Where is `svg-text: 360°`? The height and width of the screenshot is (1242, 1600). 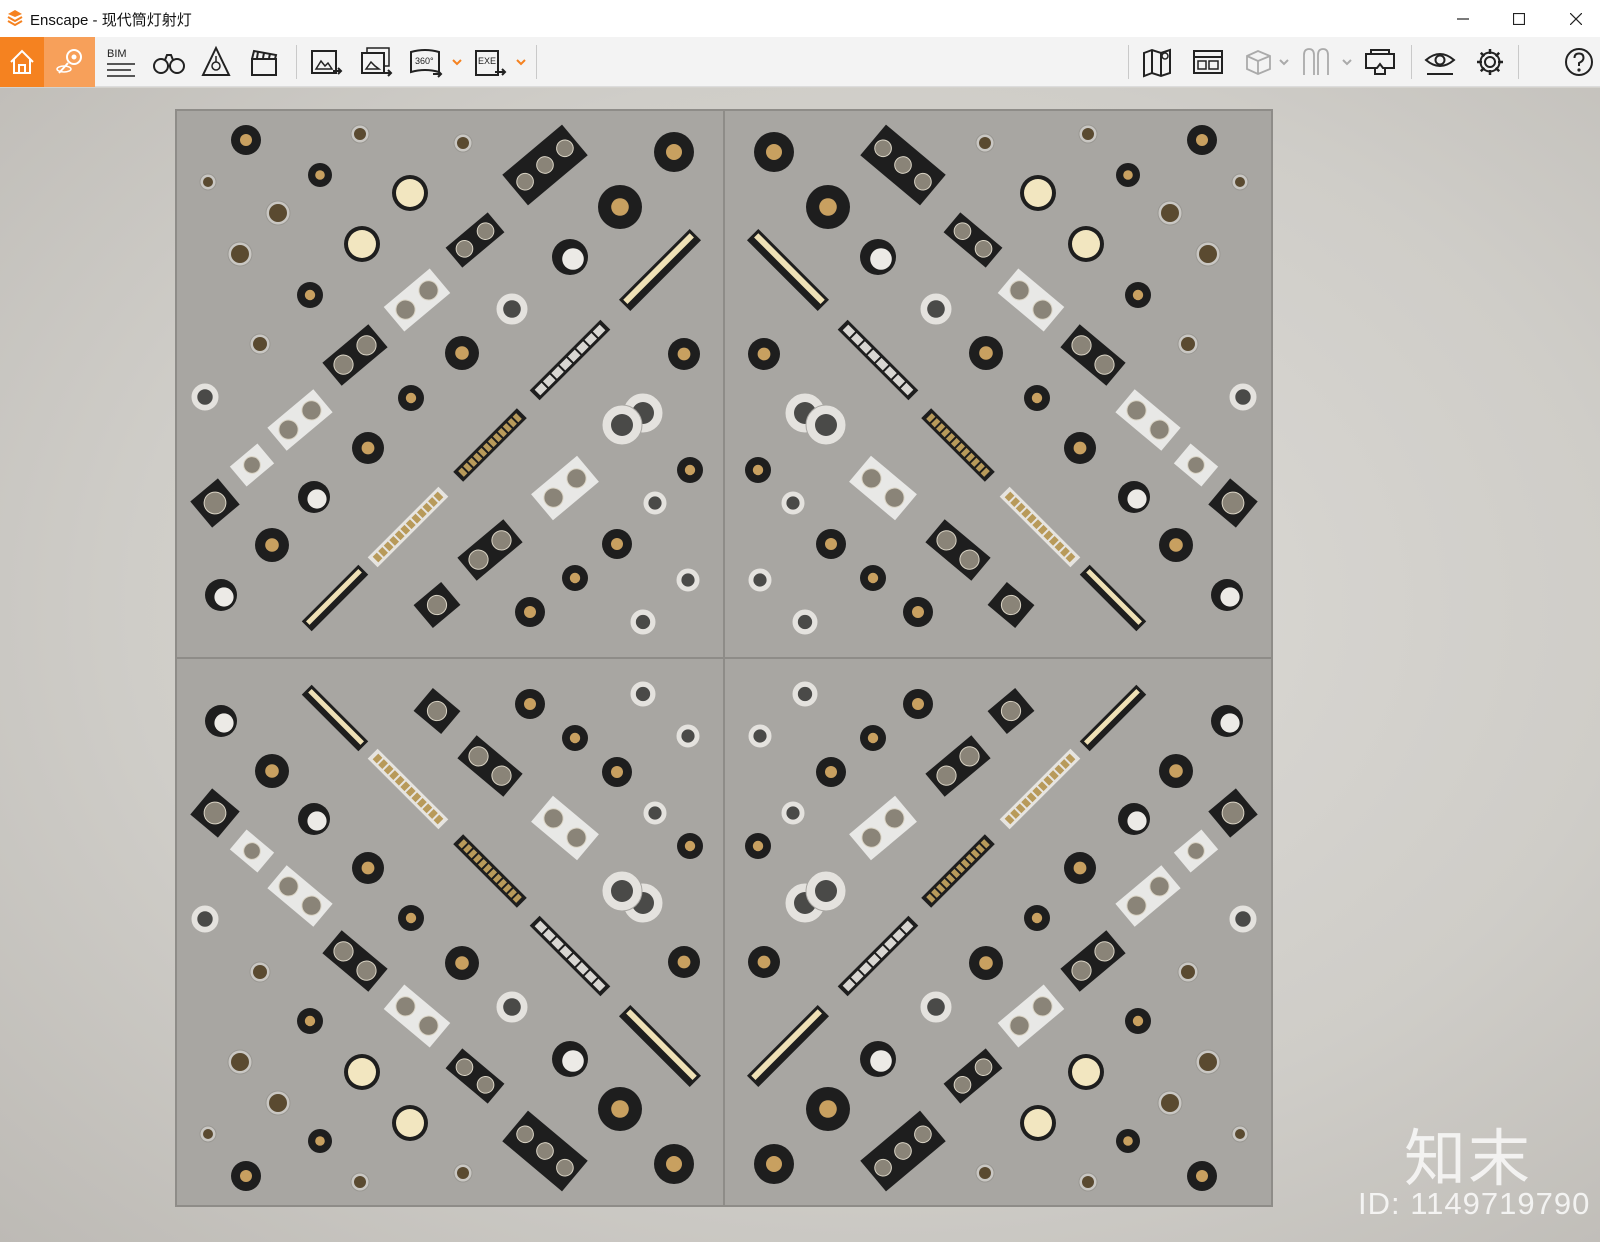 svg-text: 360° is located at coordinates (424, 61).